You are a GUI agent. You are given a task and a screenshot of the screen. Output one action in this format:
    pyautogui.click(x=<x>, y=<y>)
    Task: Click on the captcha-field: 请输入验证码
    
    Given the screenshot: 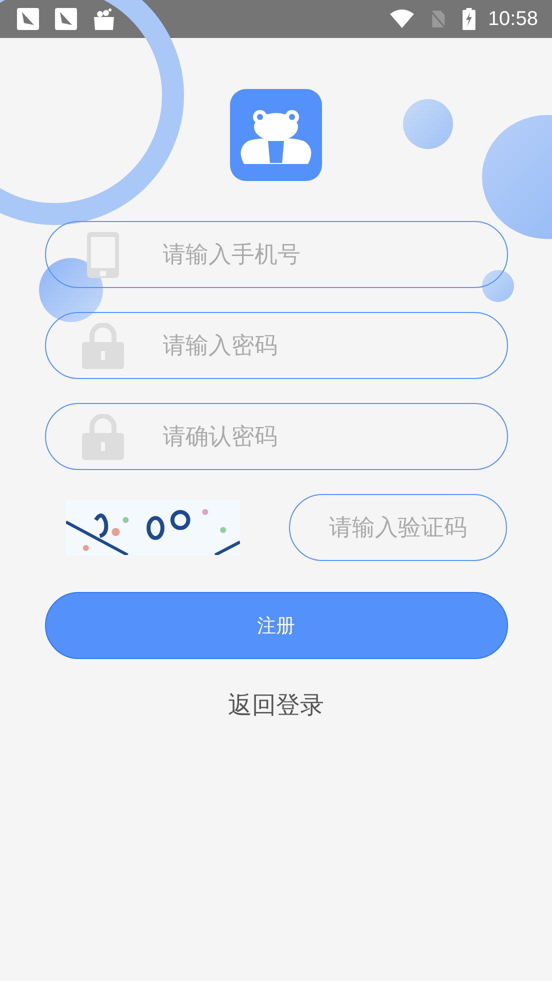 What is the action you would take?
    pyautogui.click(x=398, y=527)
    